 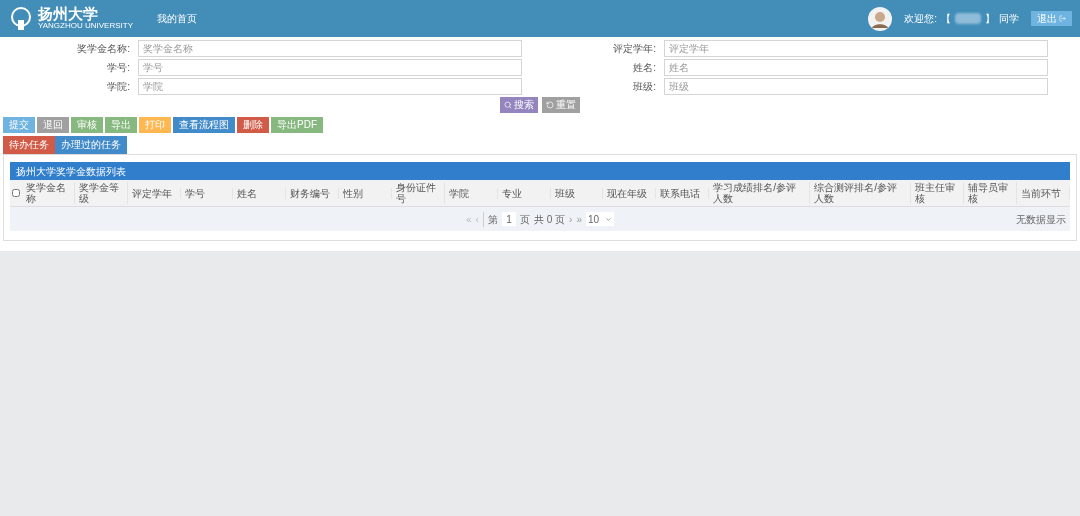 I want to click on column-header: 评定学年, so click(x=154, y=193).